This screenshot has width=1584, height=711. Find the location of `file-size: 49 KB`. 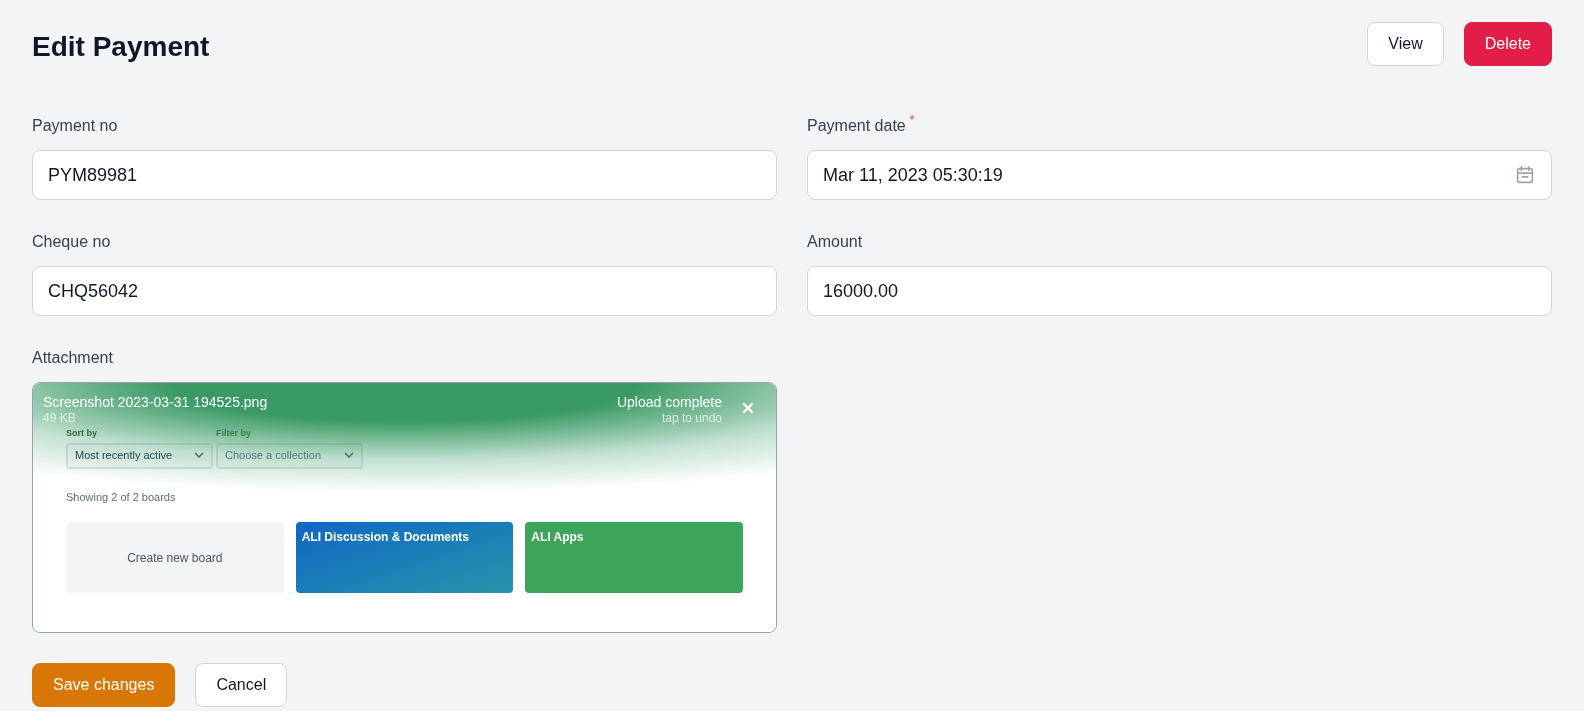

file-size: 49 KB is located at coordinates (60, 418).